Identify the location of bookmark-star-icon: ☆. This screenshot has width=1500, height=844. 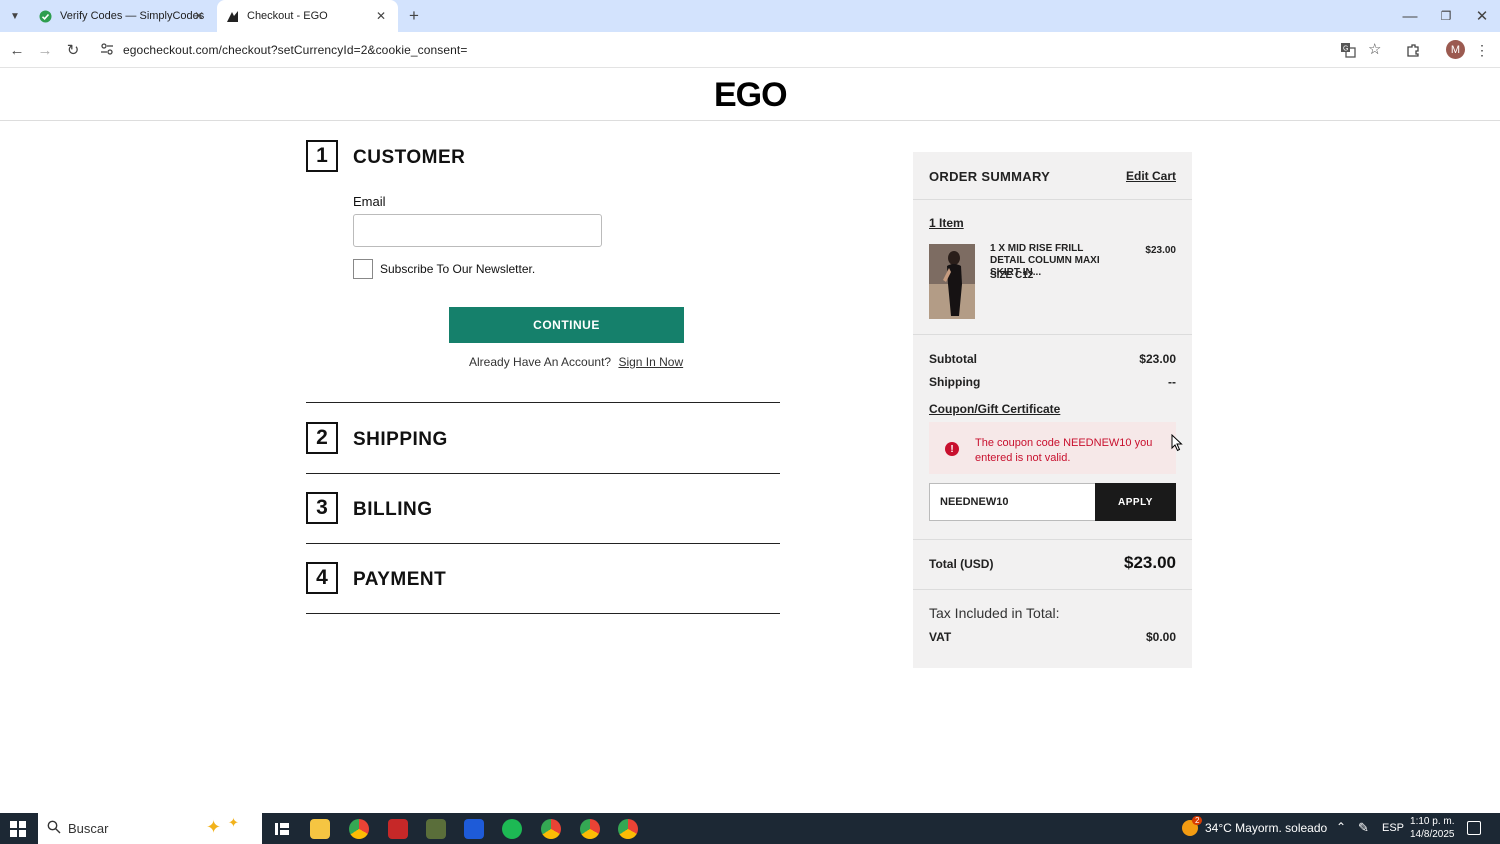
(1374, 49).